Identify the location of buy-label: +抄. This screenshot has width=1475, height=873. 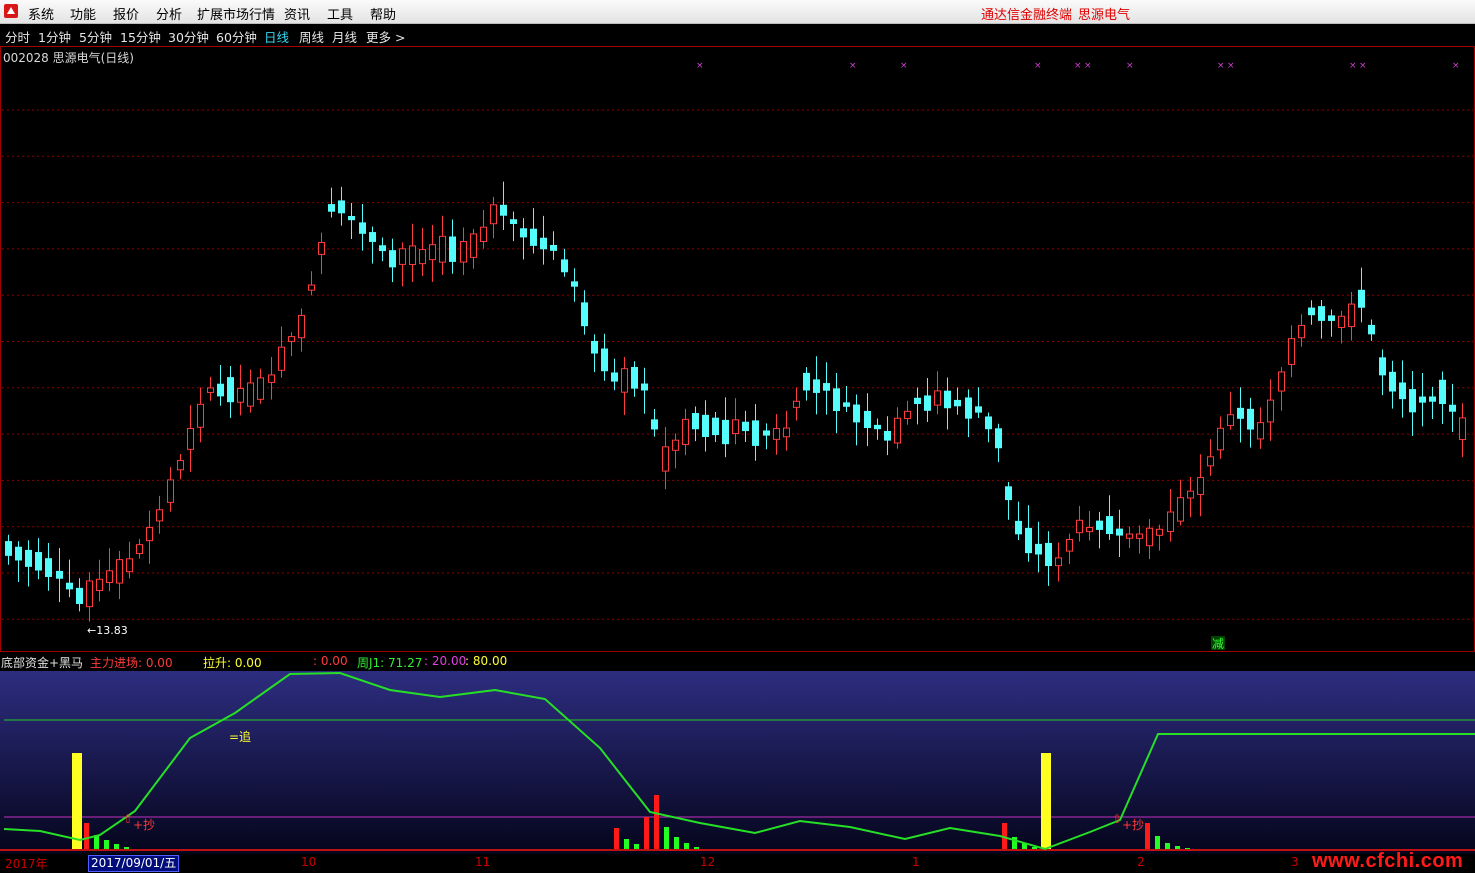
(1133, 825).